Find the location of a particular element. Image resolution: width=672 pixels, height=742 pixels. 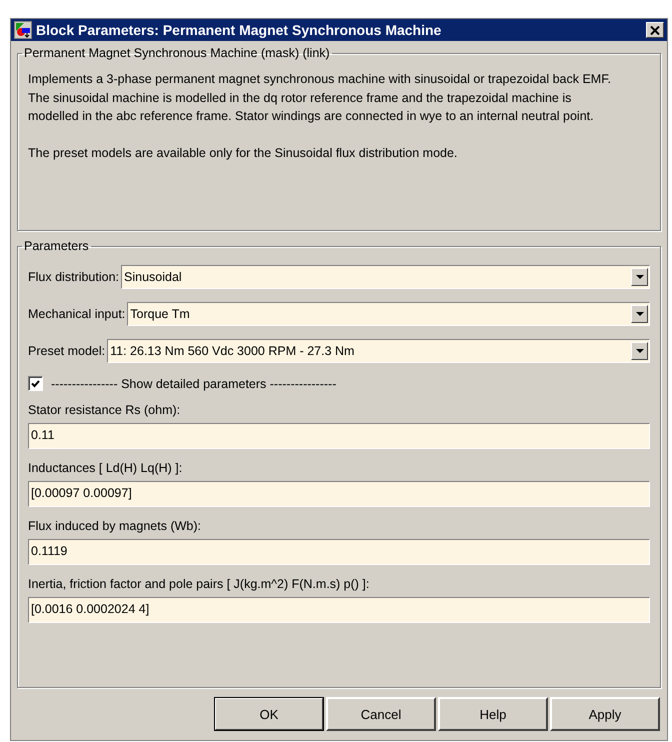

dropdown: Sinusoidal is located at coordinates (385, 277).